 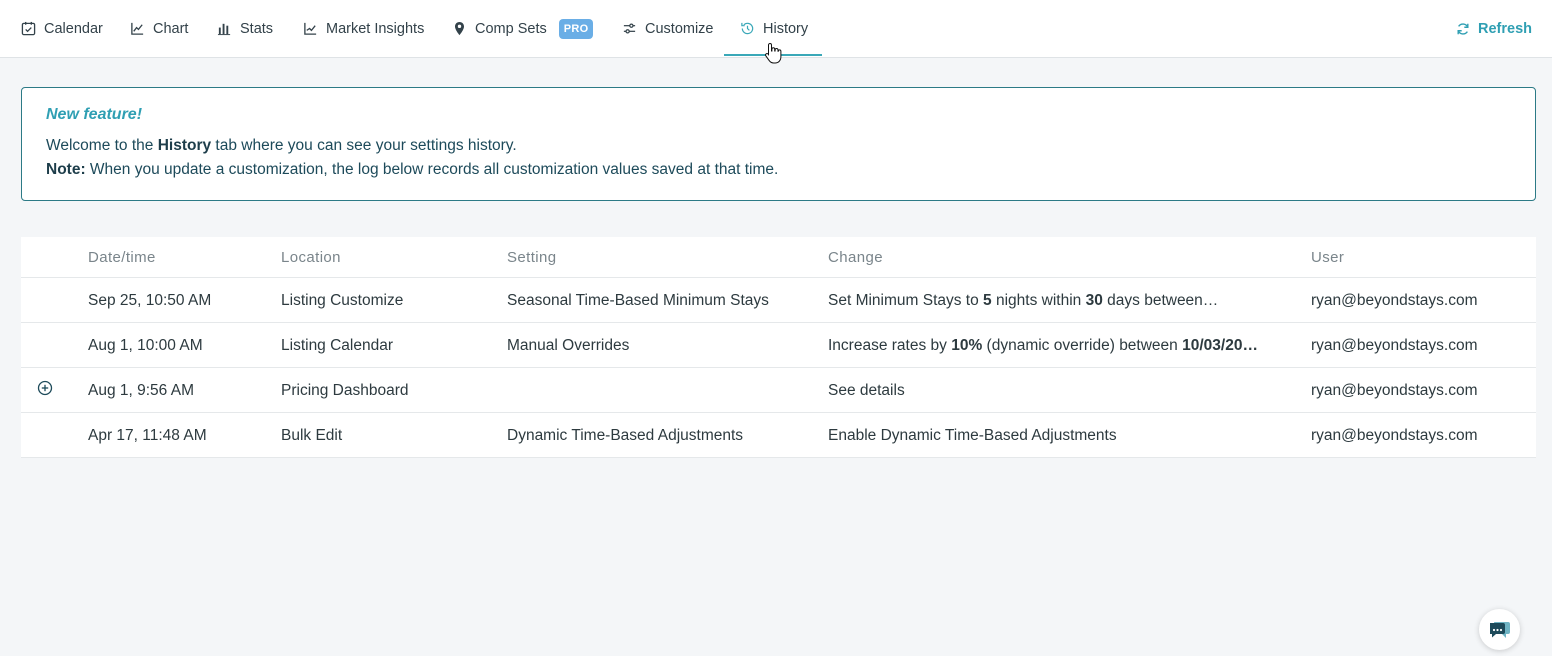 What do you see at coordinates (45, 388) in the screenshot?
I see `expand-row-icon` at bounding box center [45, 388].